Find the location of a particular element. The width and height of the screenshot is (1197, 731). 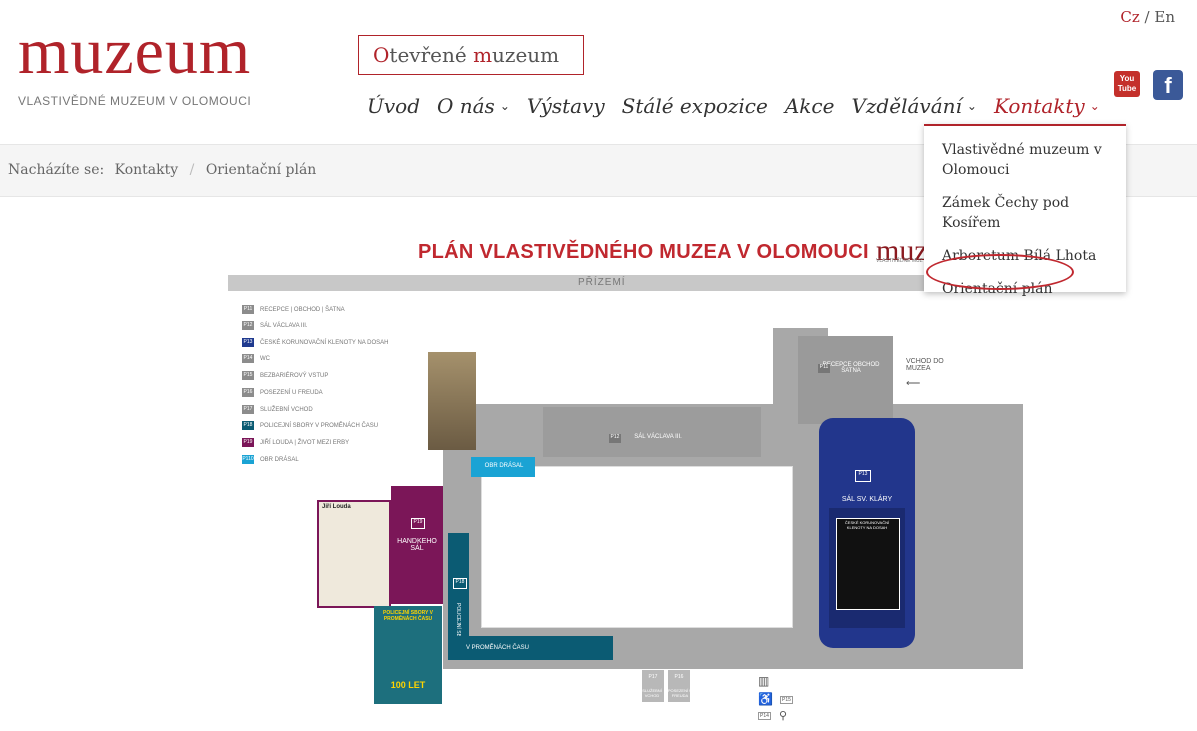

police-poster-years: 100 LET is located at coordinates (408, 685).